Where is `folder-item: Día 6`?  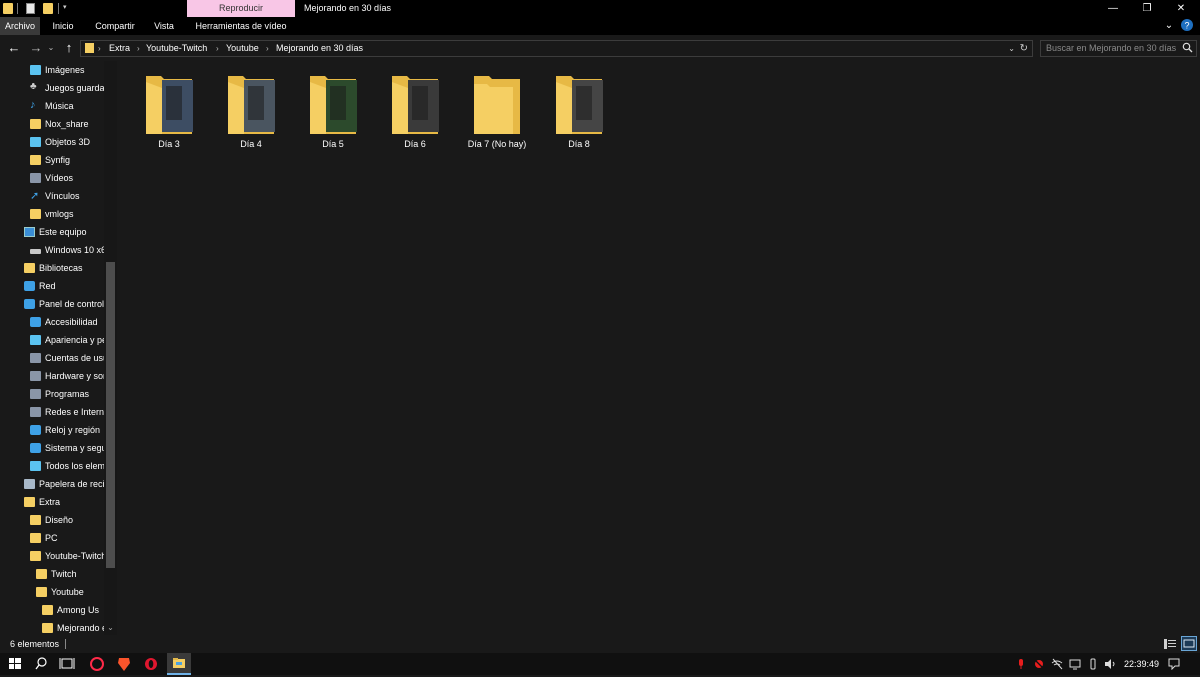
folder-item: Día 6 is located at coordinates (415, 114).